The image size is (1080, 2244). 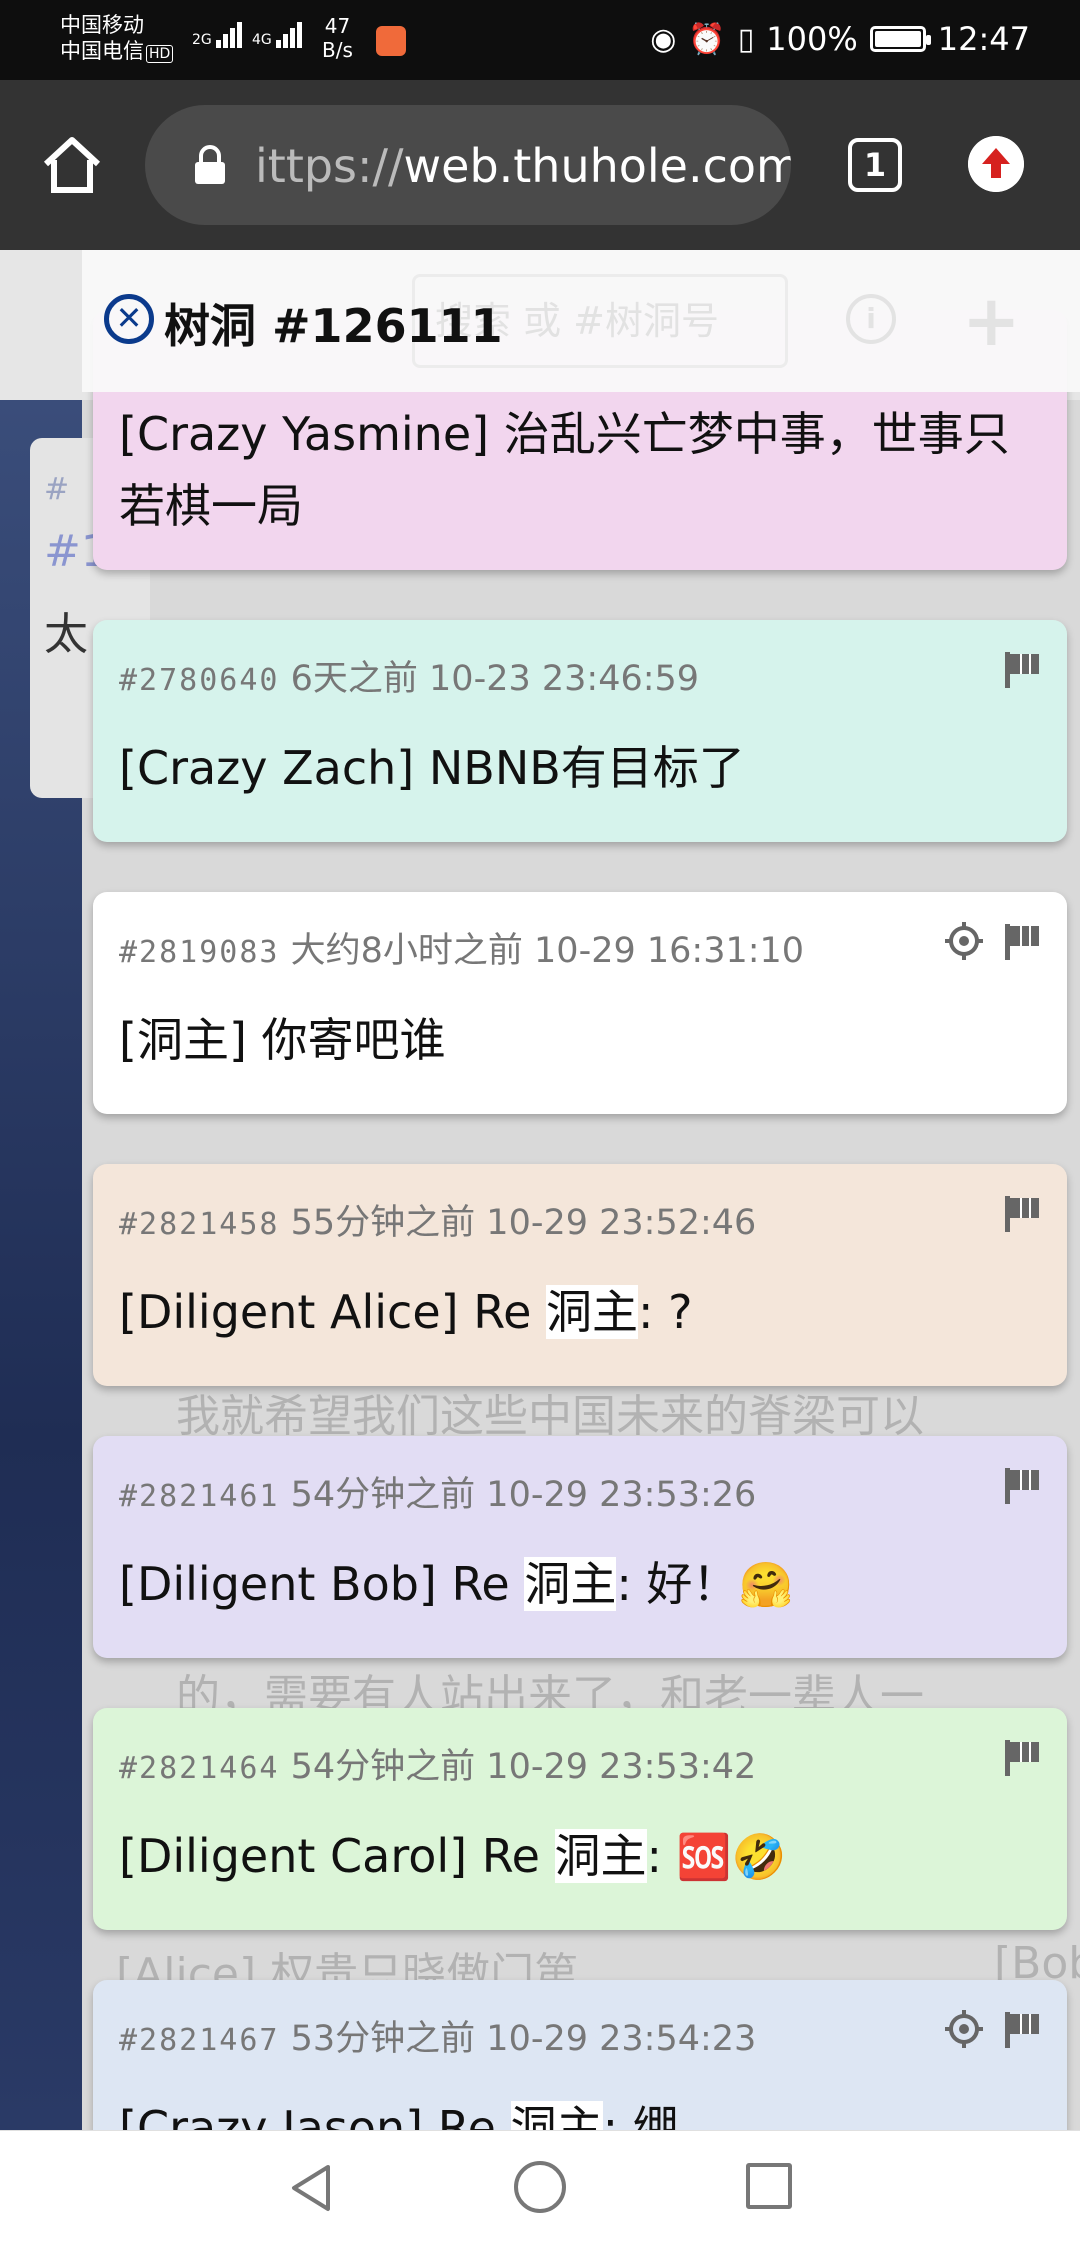 I want to click on reply-meta: #2819083 大约8小时之前 10-29 16:31:10, so click(x=461, y=947).